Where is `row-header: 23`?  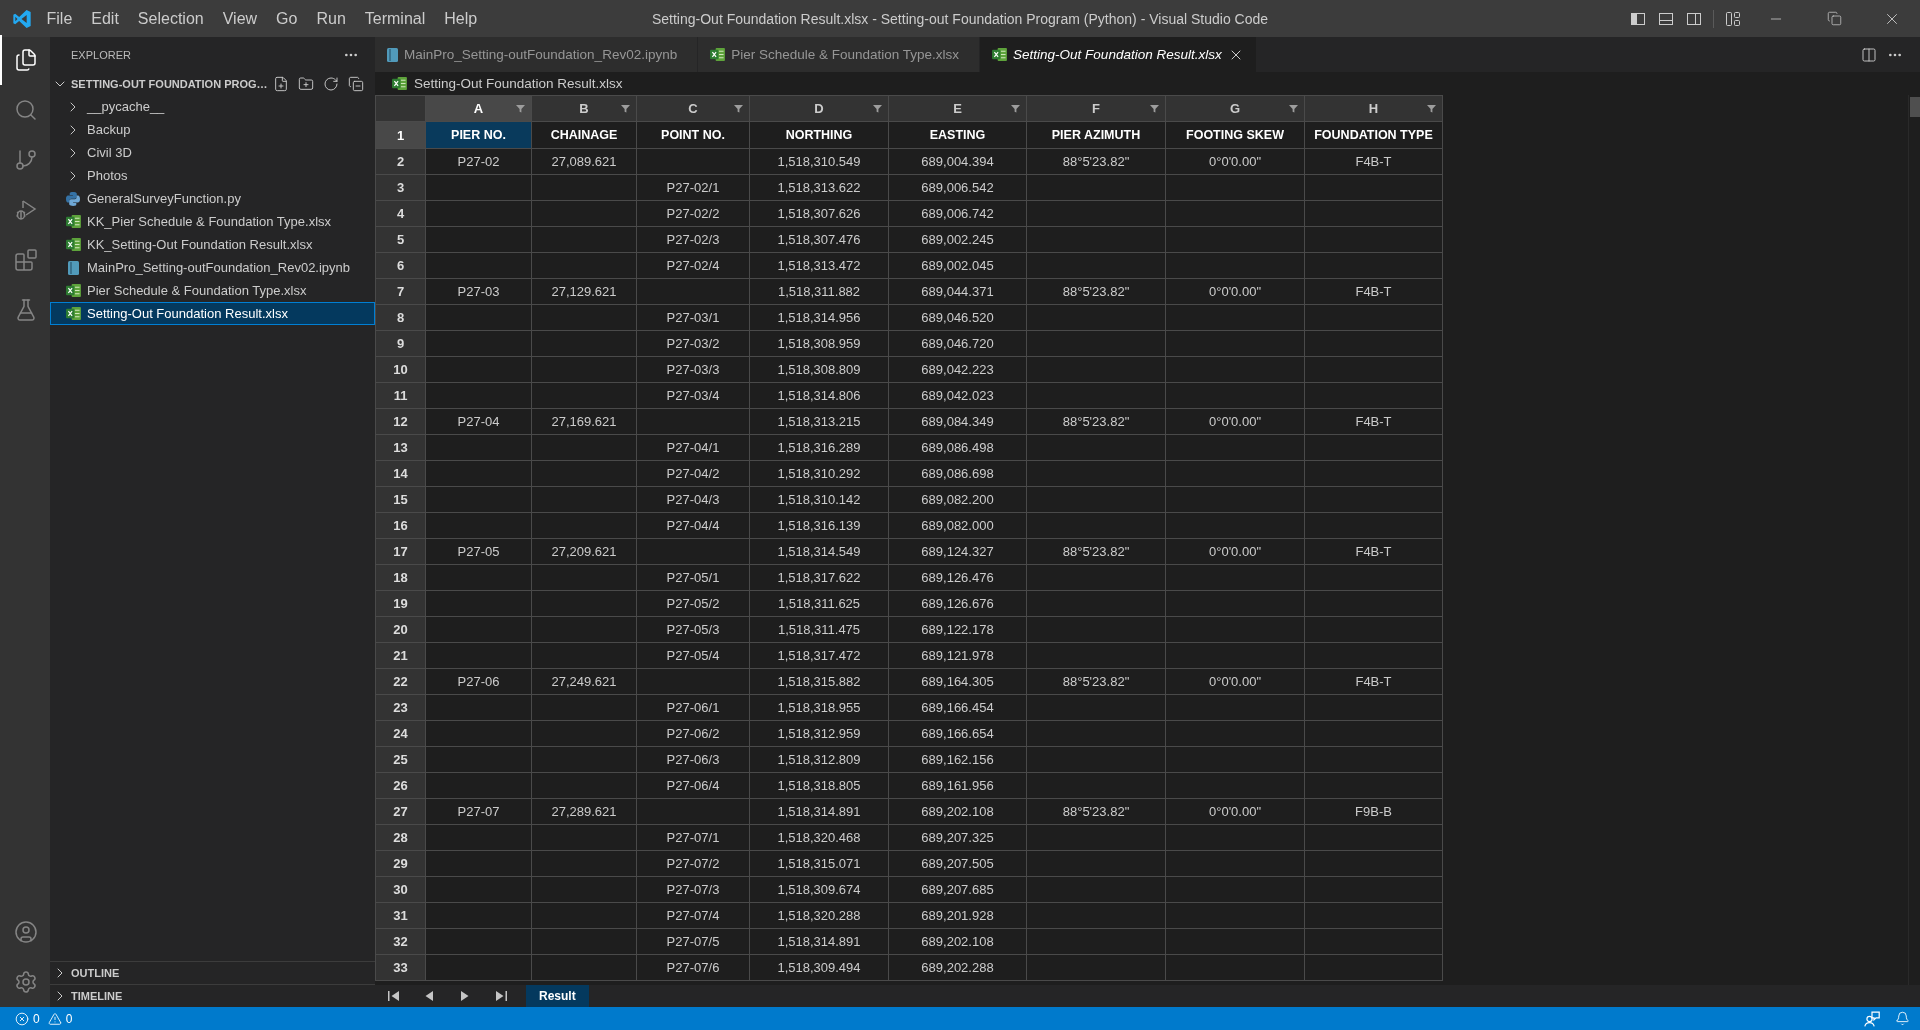 row-header: 23 is located at coordinates (400, 707).